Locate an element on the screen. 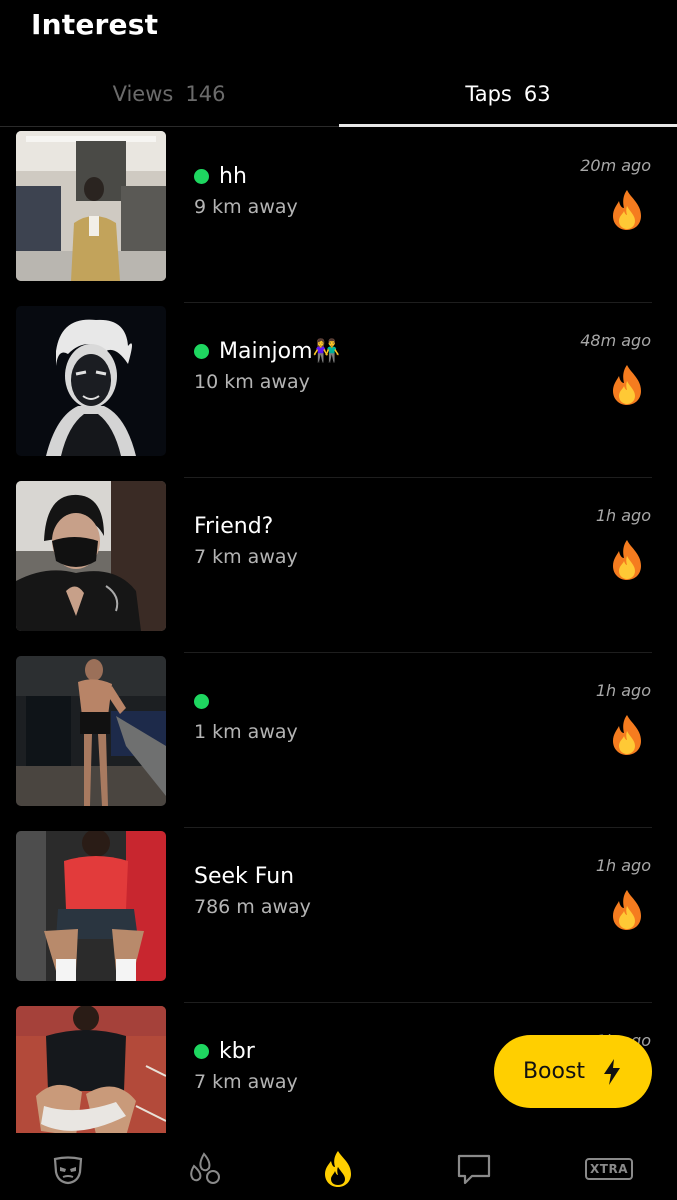 The height and width of the screenshot is (1200, 677). nav-xtra: XTRA is located at coordinates (609, 1169).